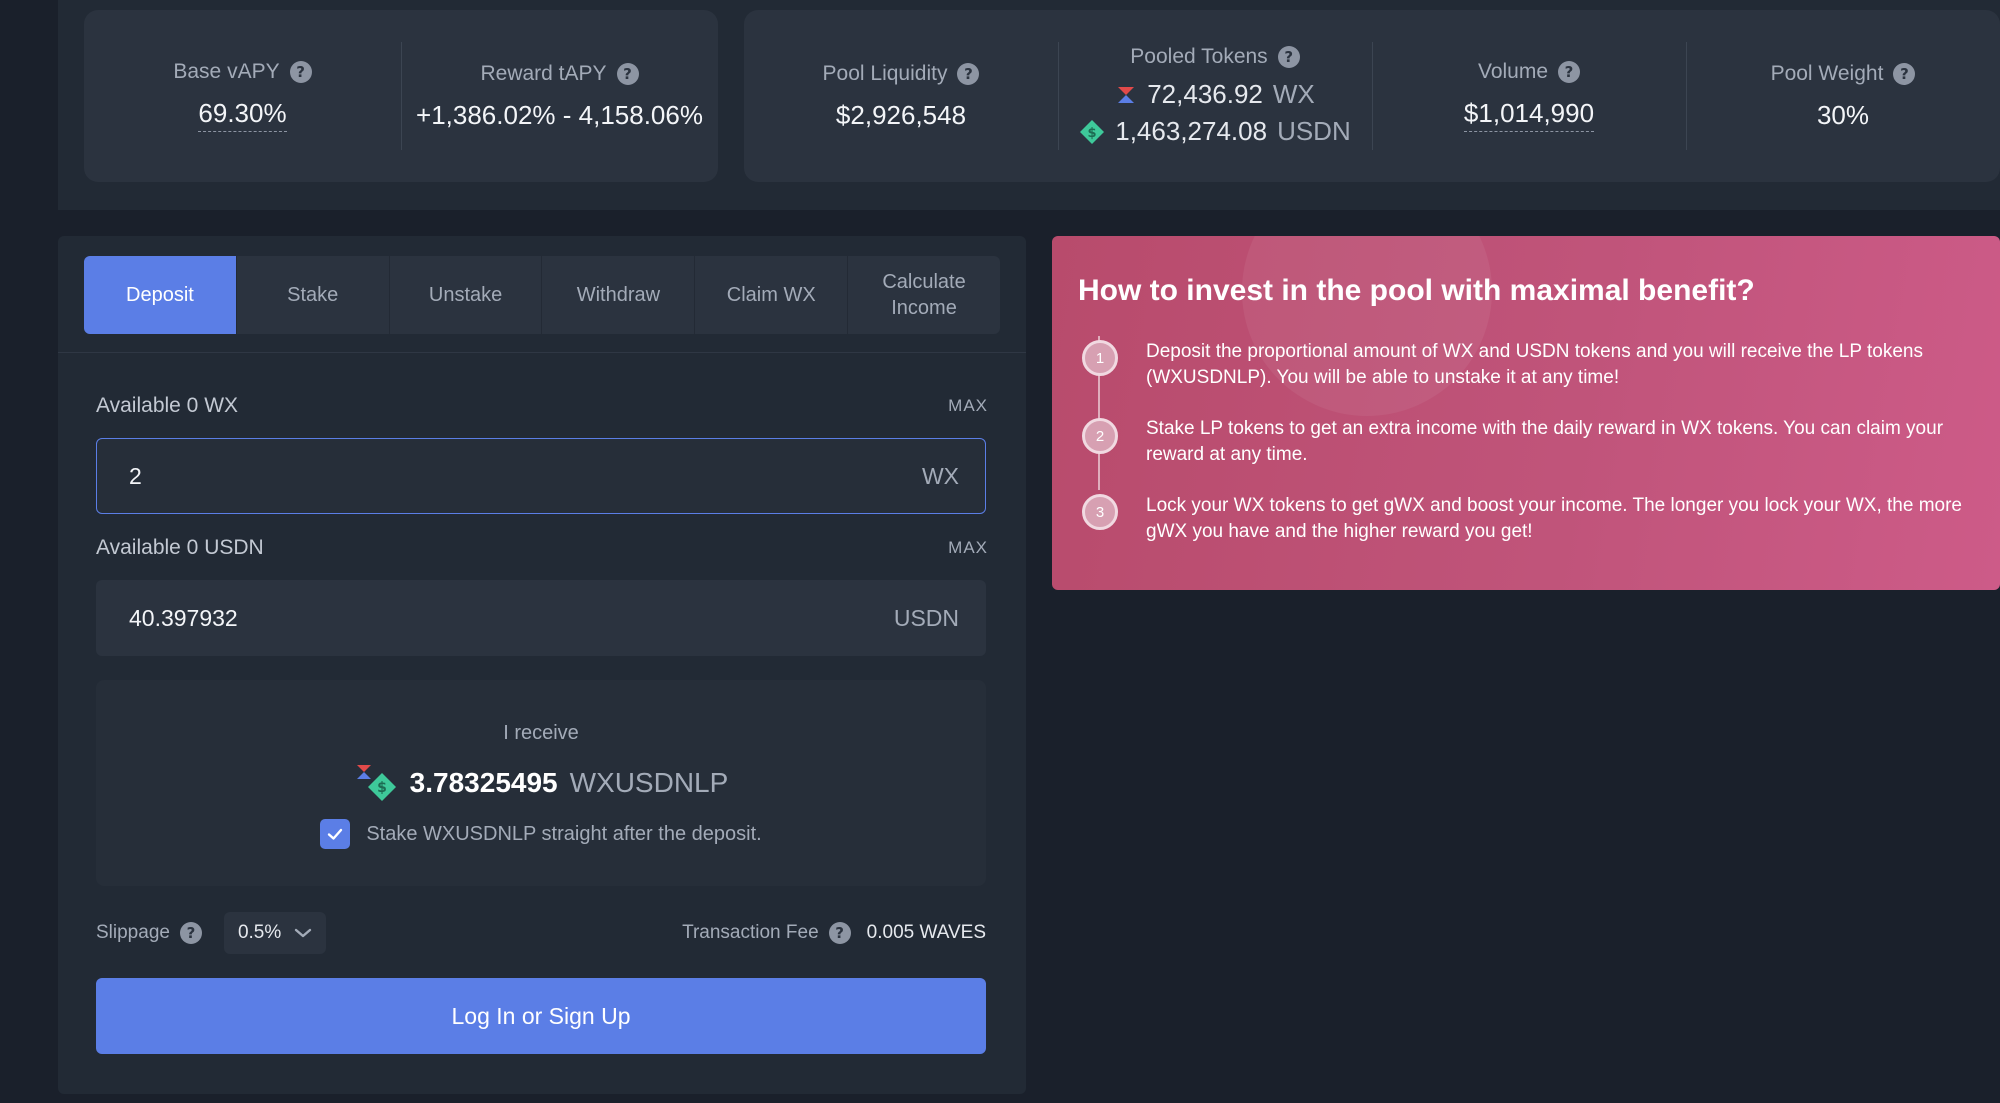  Describe the element at coordinates (1827, 73) in the screenshot. I see `pool-weight-label: Pool Weight` at that location.